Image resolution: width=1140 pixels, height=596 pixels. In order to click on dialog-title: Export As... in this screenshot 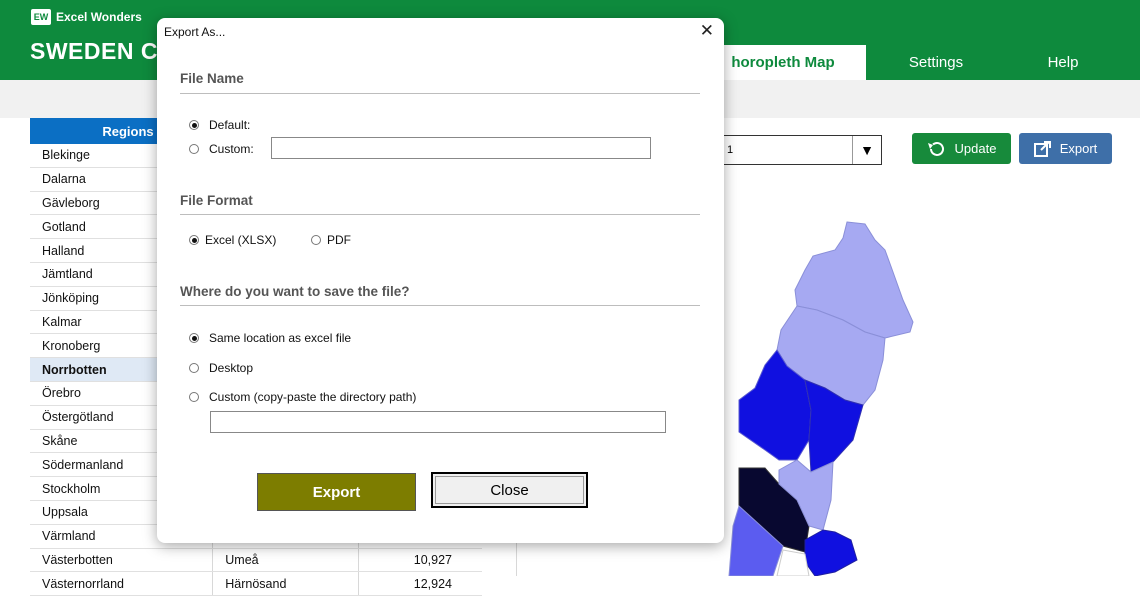, I will do `click(195, 32)`.